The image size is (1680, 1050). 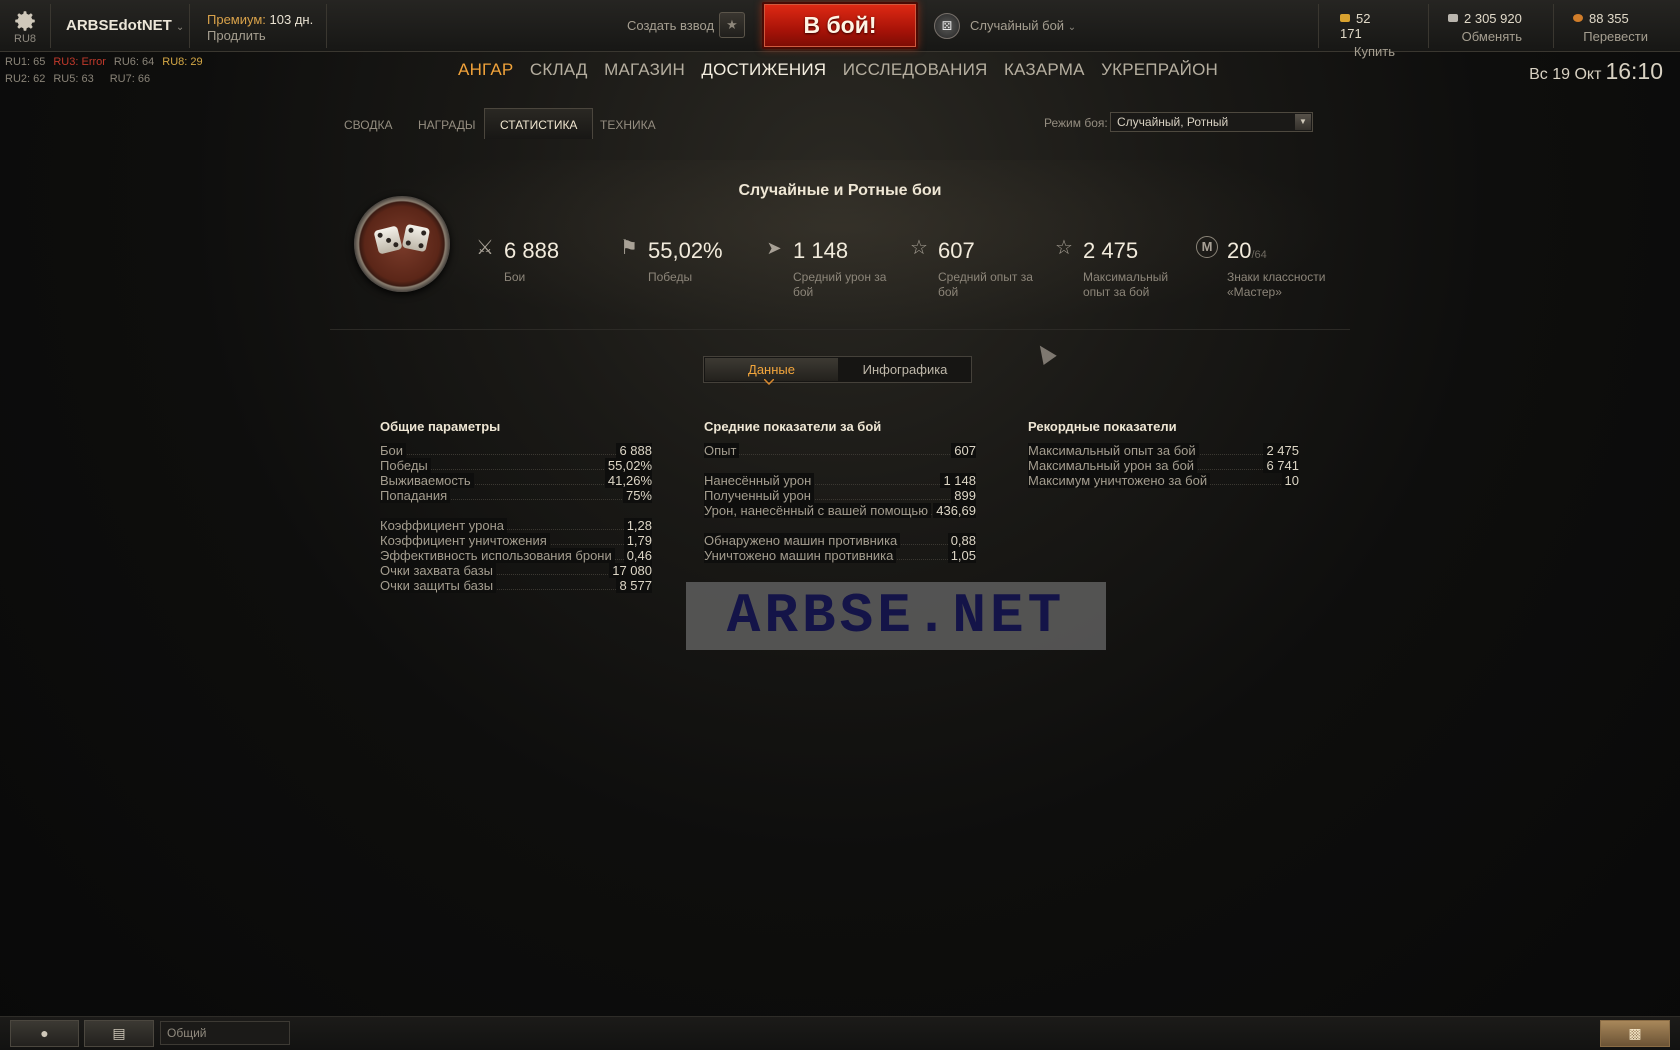 What do you see at coordinates (954, 510) in the screenshot?
I see `row-value: 436,69` at bounding box center [954, 510].